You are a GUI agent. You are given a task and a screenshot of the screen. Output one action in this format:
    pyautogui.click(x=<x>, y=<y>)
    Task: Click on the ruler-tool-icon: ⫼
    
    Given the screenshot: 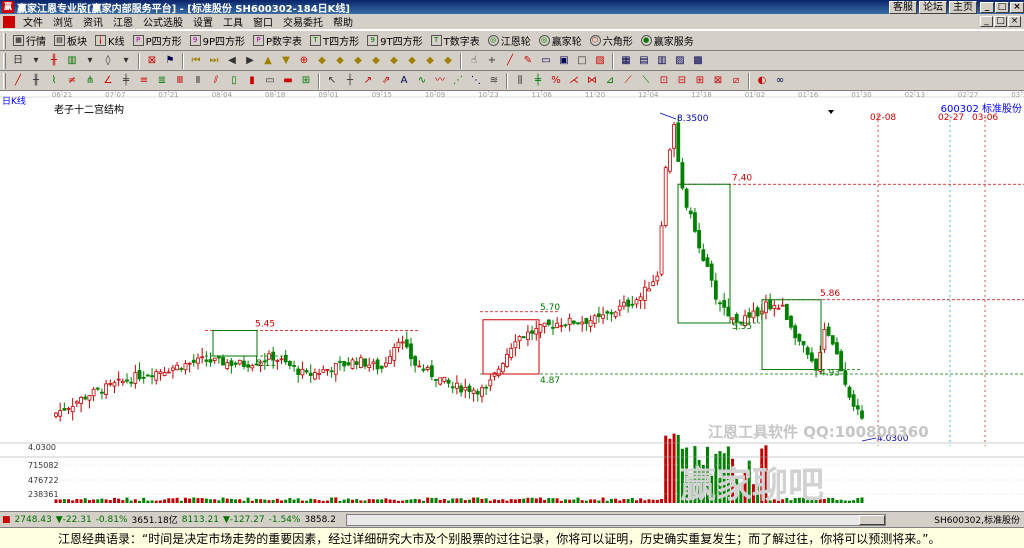 What is the action you would take?
    pyautogui.click(x=520, y=81)
    